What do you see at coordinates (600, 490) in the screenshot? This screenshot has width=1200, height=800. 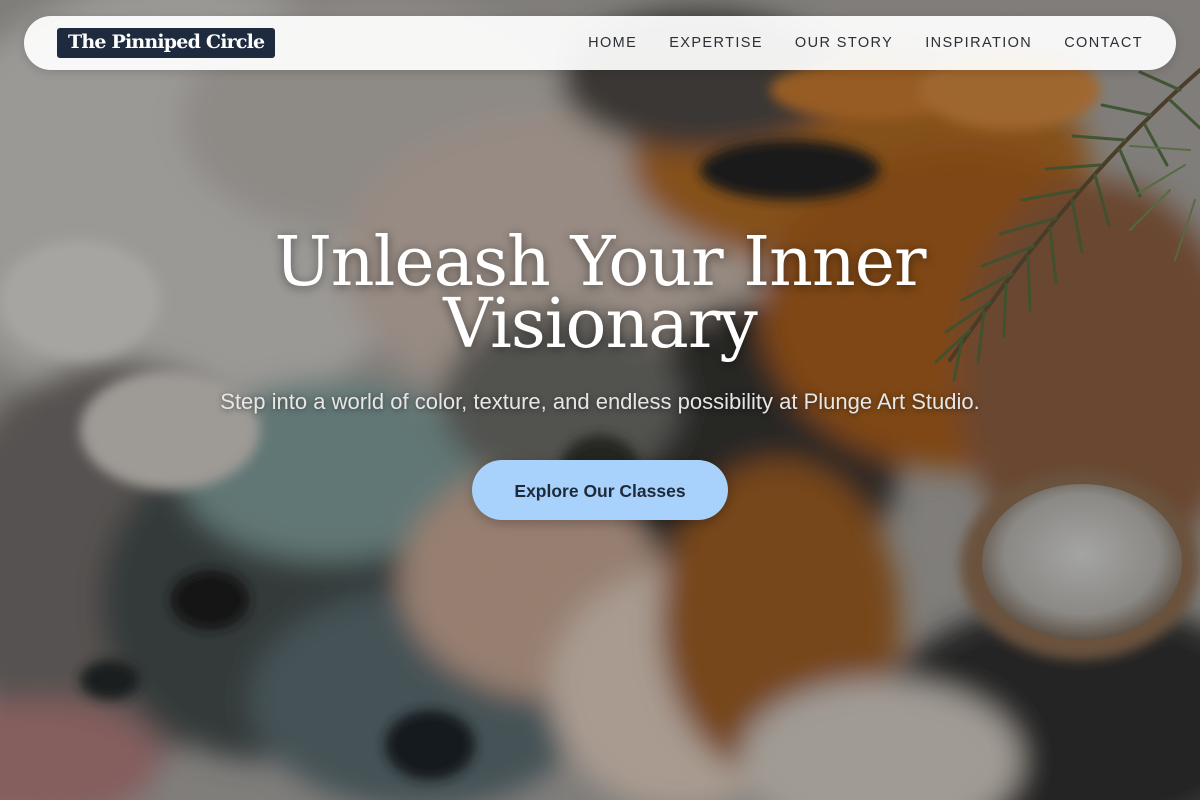 I see `explore-classes-button: Explore Our Classes` at bounding box center [600, 490].